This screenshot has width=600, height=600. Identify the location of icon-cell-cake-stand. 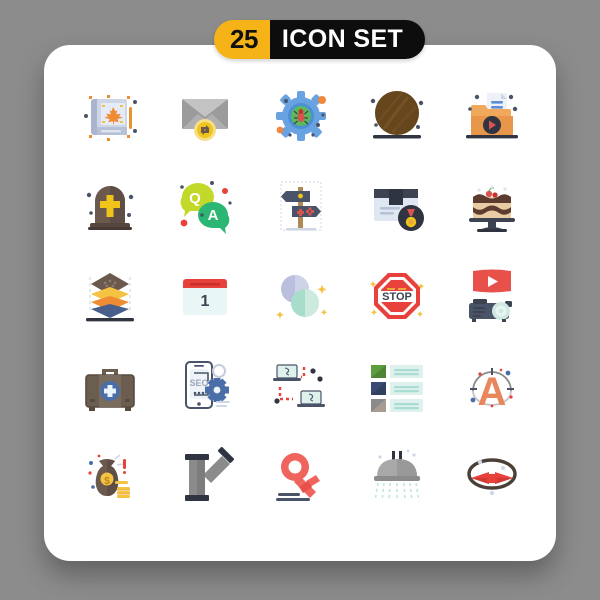
(492, 206).